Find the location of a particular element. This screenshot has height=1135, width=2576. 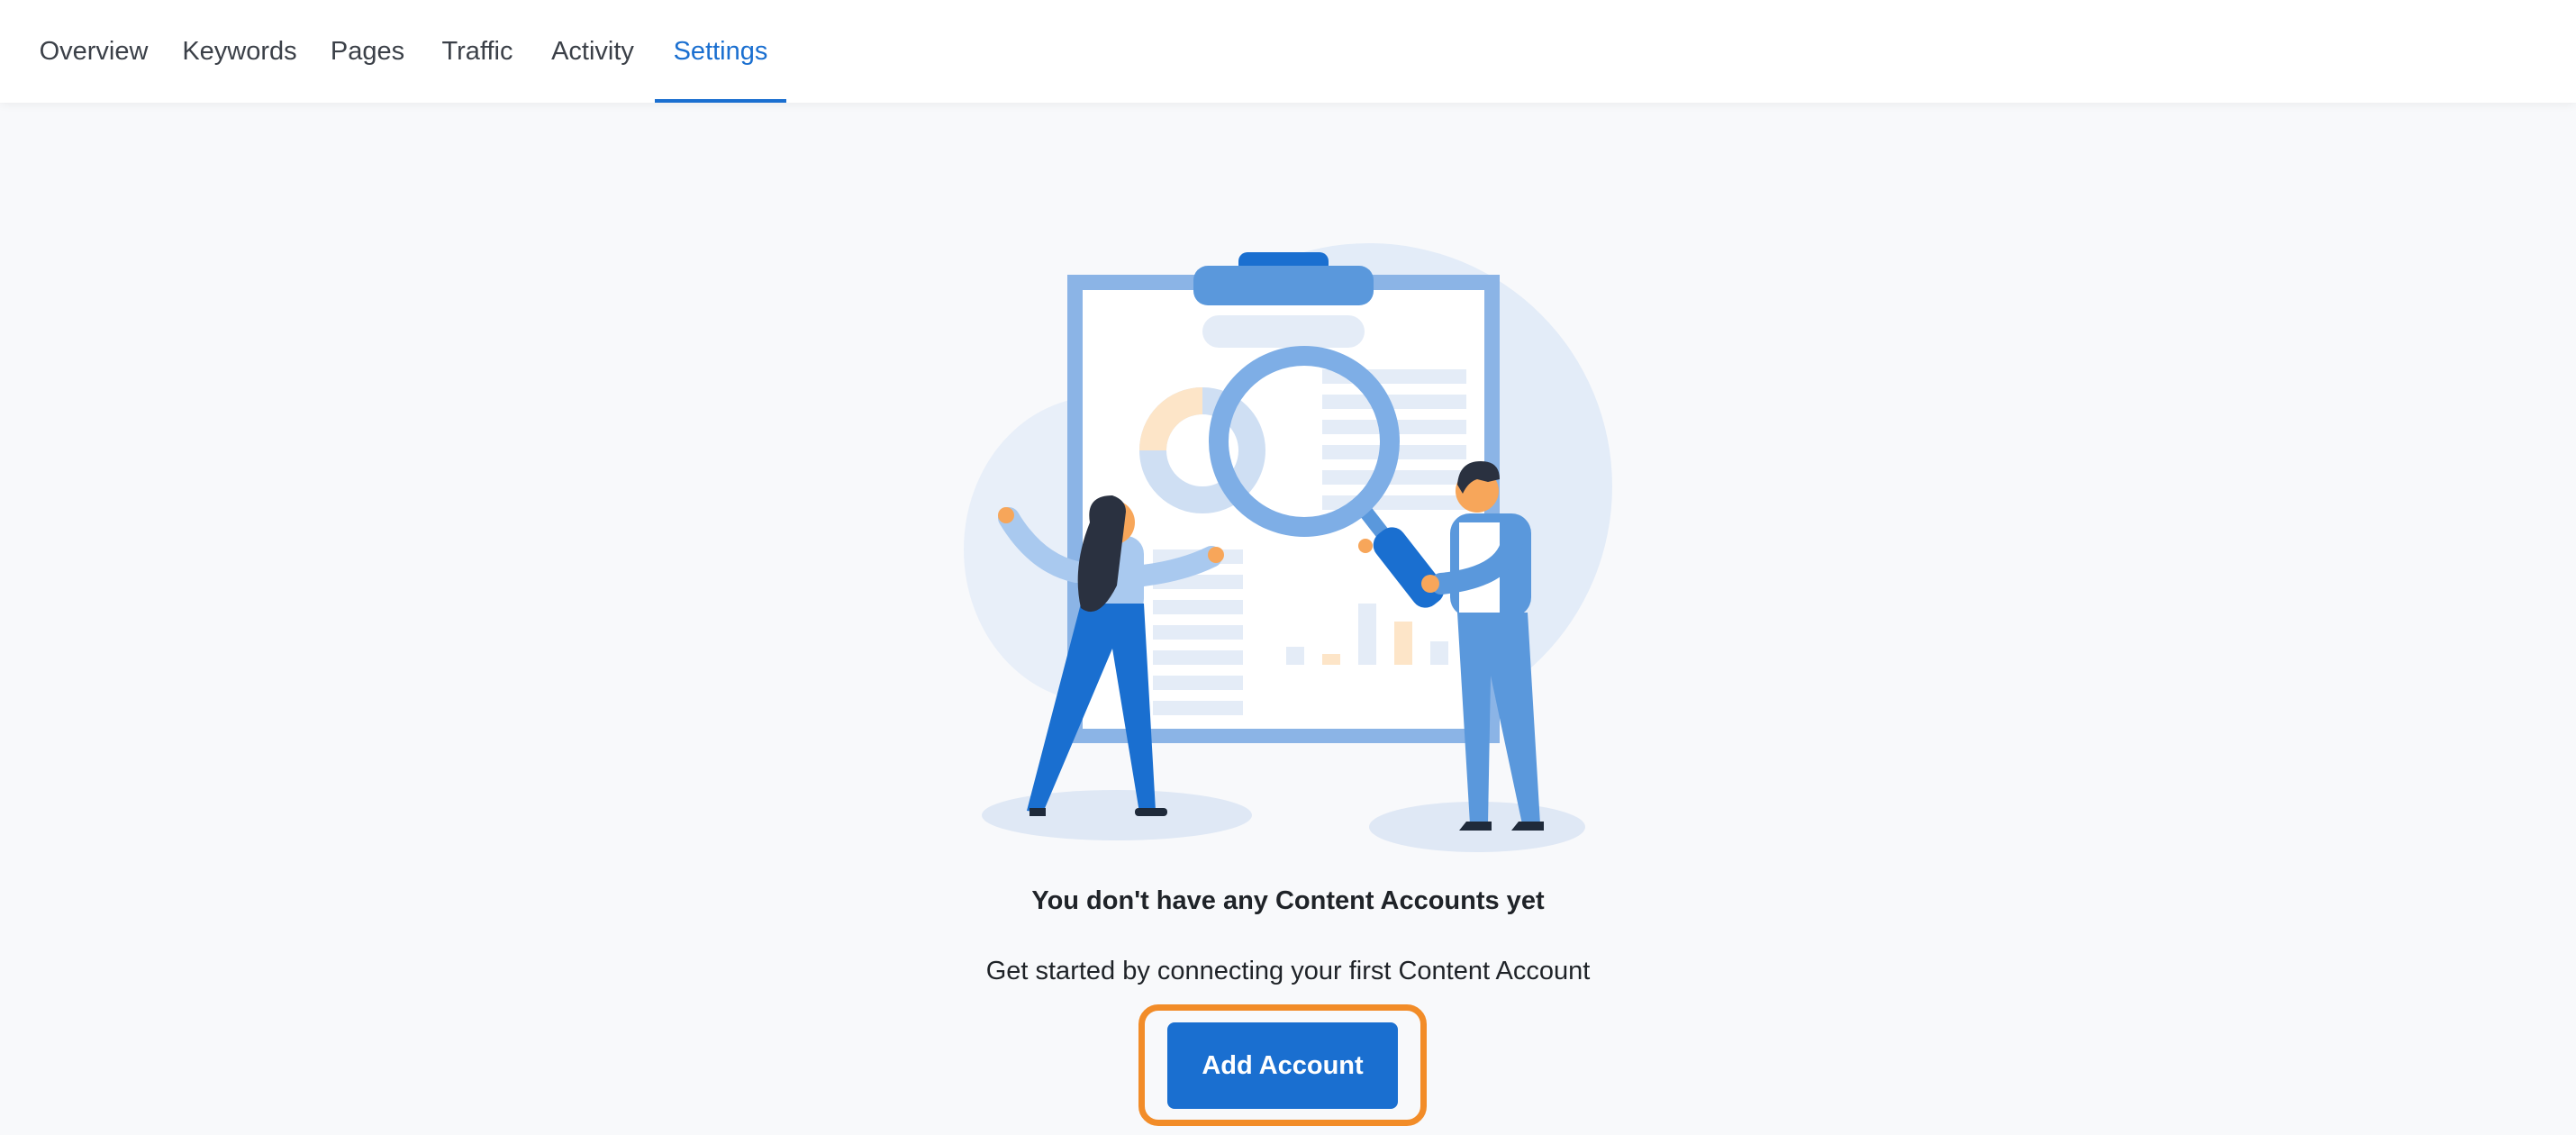

tab-label: Keywords is located at coordinates (239, 51).